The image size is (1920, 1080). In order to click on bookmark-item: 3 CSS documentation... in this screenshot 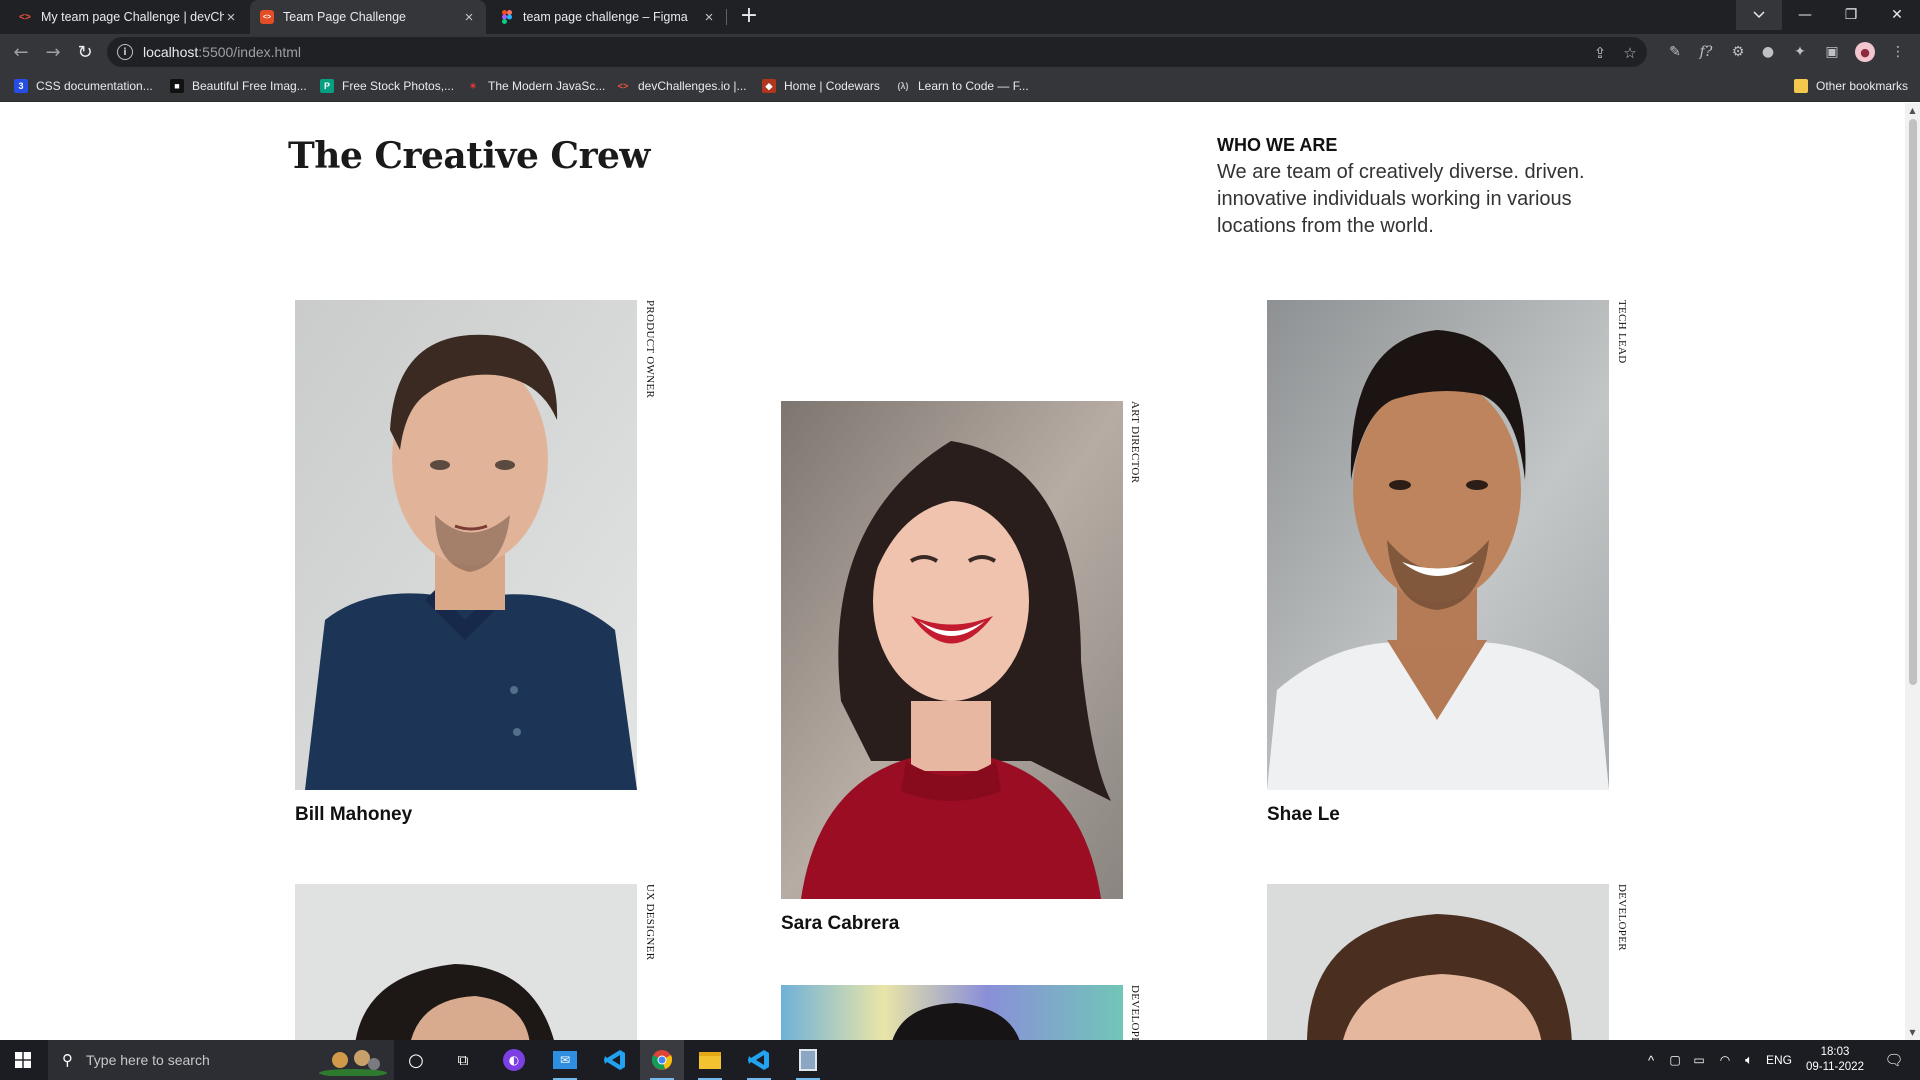, I will do `click(83, 86)`.